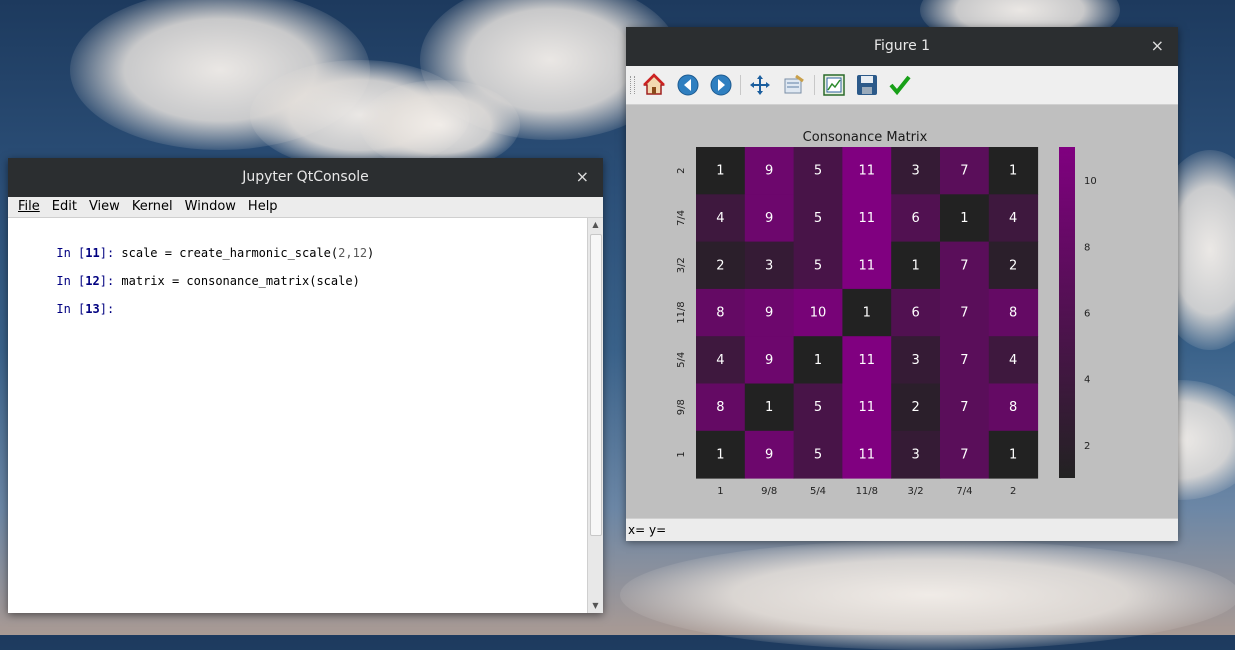 This screenshot has width=1235, height=650. I want to click on menu-view: View, so click(104, 207).